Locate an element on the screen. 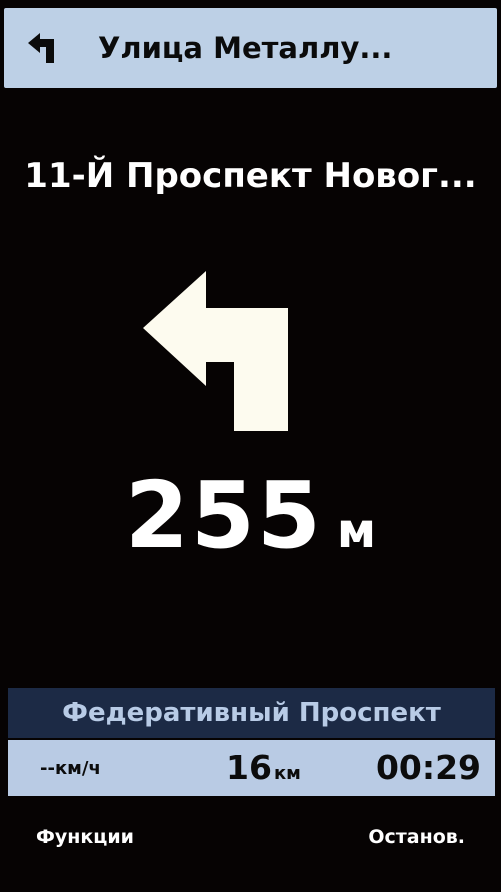 Image resolution: width=501 pixels, height=892 pixels. remaining-distance: 16 км is located at coordinates (263, 767).